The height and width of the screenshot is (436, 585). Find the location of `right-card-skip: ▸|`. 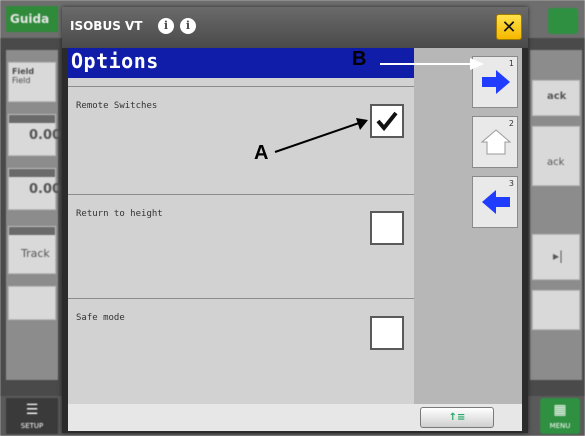

right-card-skip: ▸| is located at coordinates (556, 257).